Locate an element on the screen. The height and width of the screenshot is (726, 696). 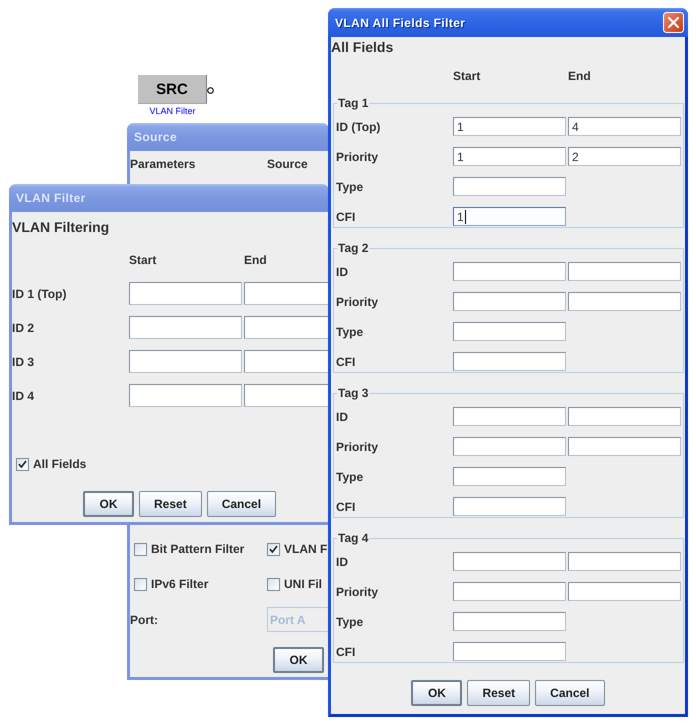
checkbox-label: VLAN F is located at coordinates (306, 549).